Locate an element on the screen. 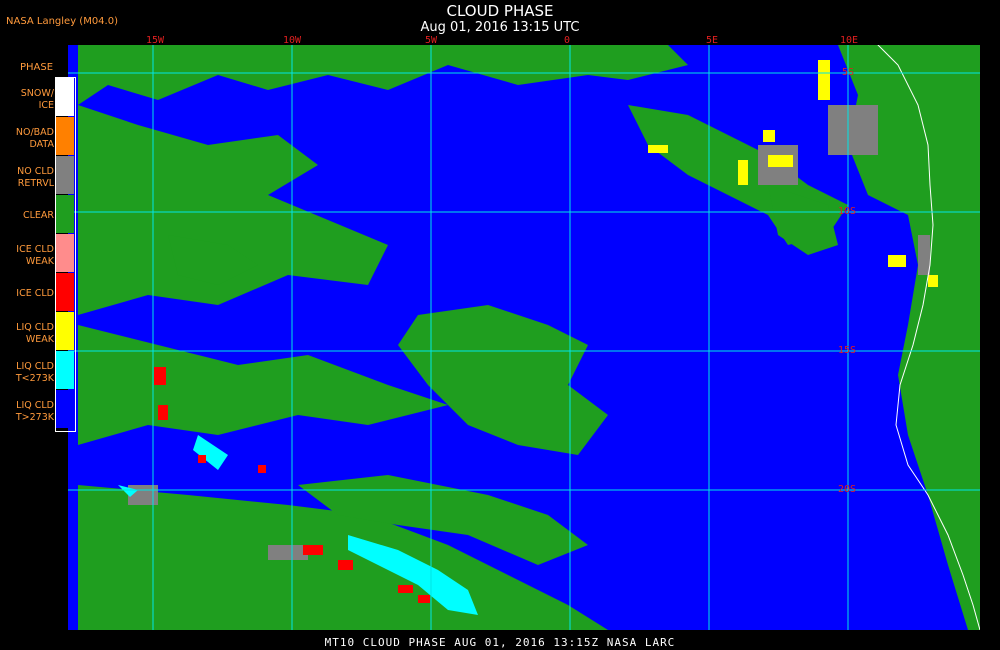  lon-label-0: 0 is located at coordinates (567, 40).